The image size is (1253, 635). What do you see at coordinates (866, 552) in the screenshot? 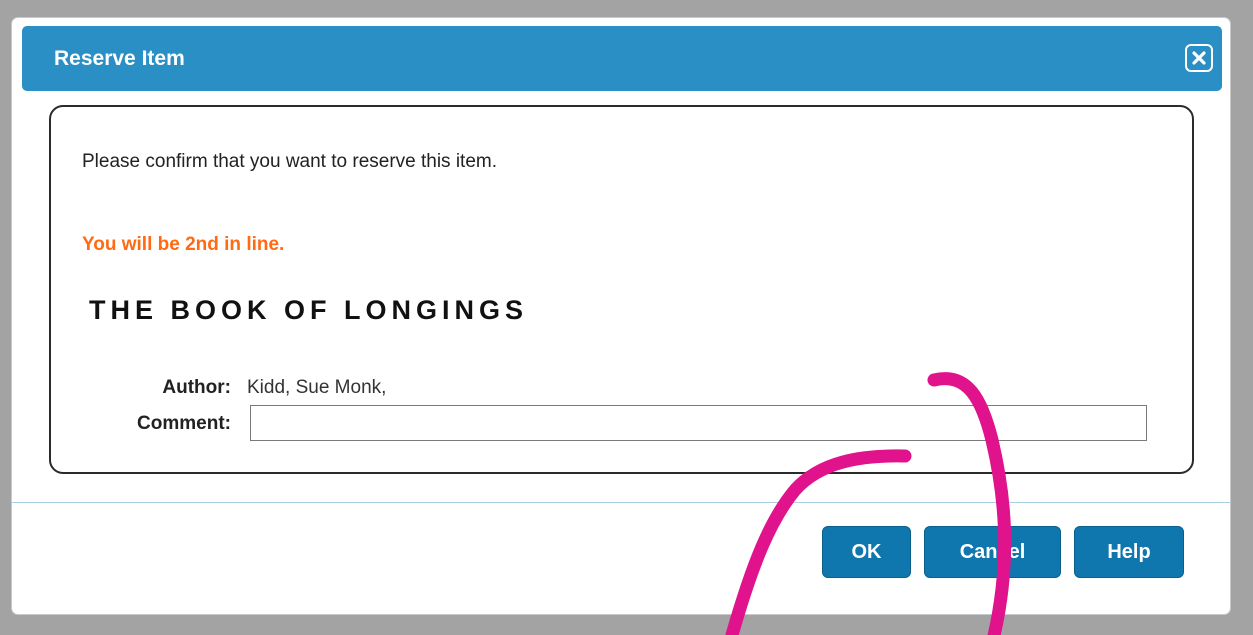
I see `ok-button: OK` at bounding box center [866, 552].